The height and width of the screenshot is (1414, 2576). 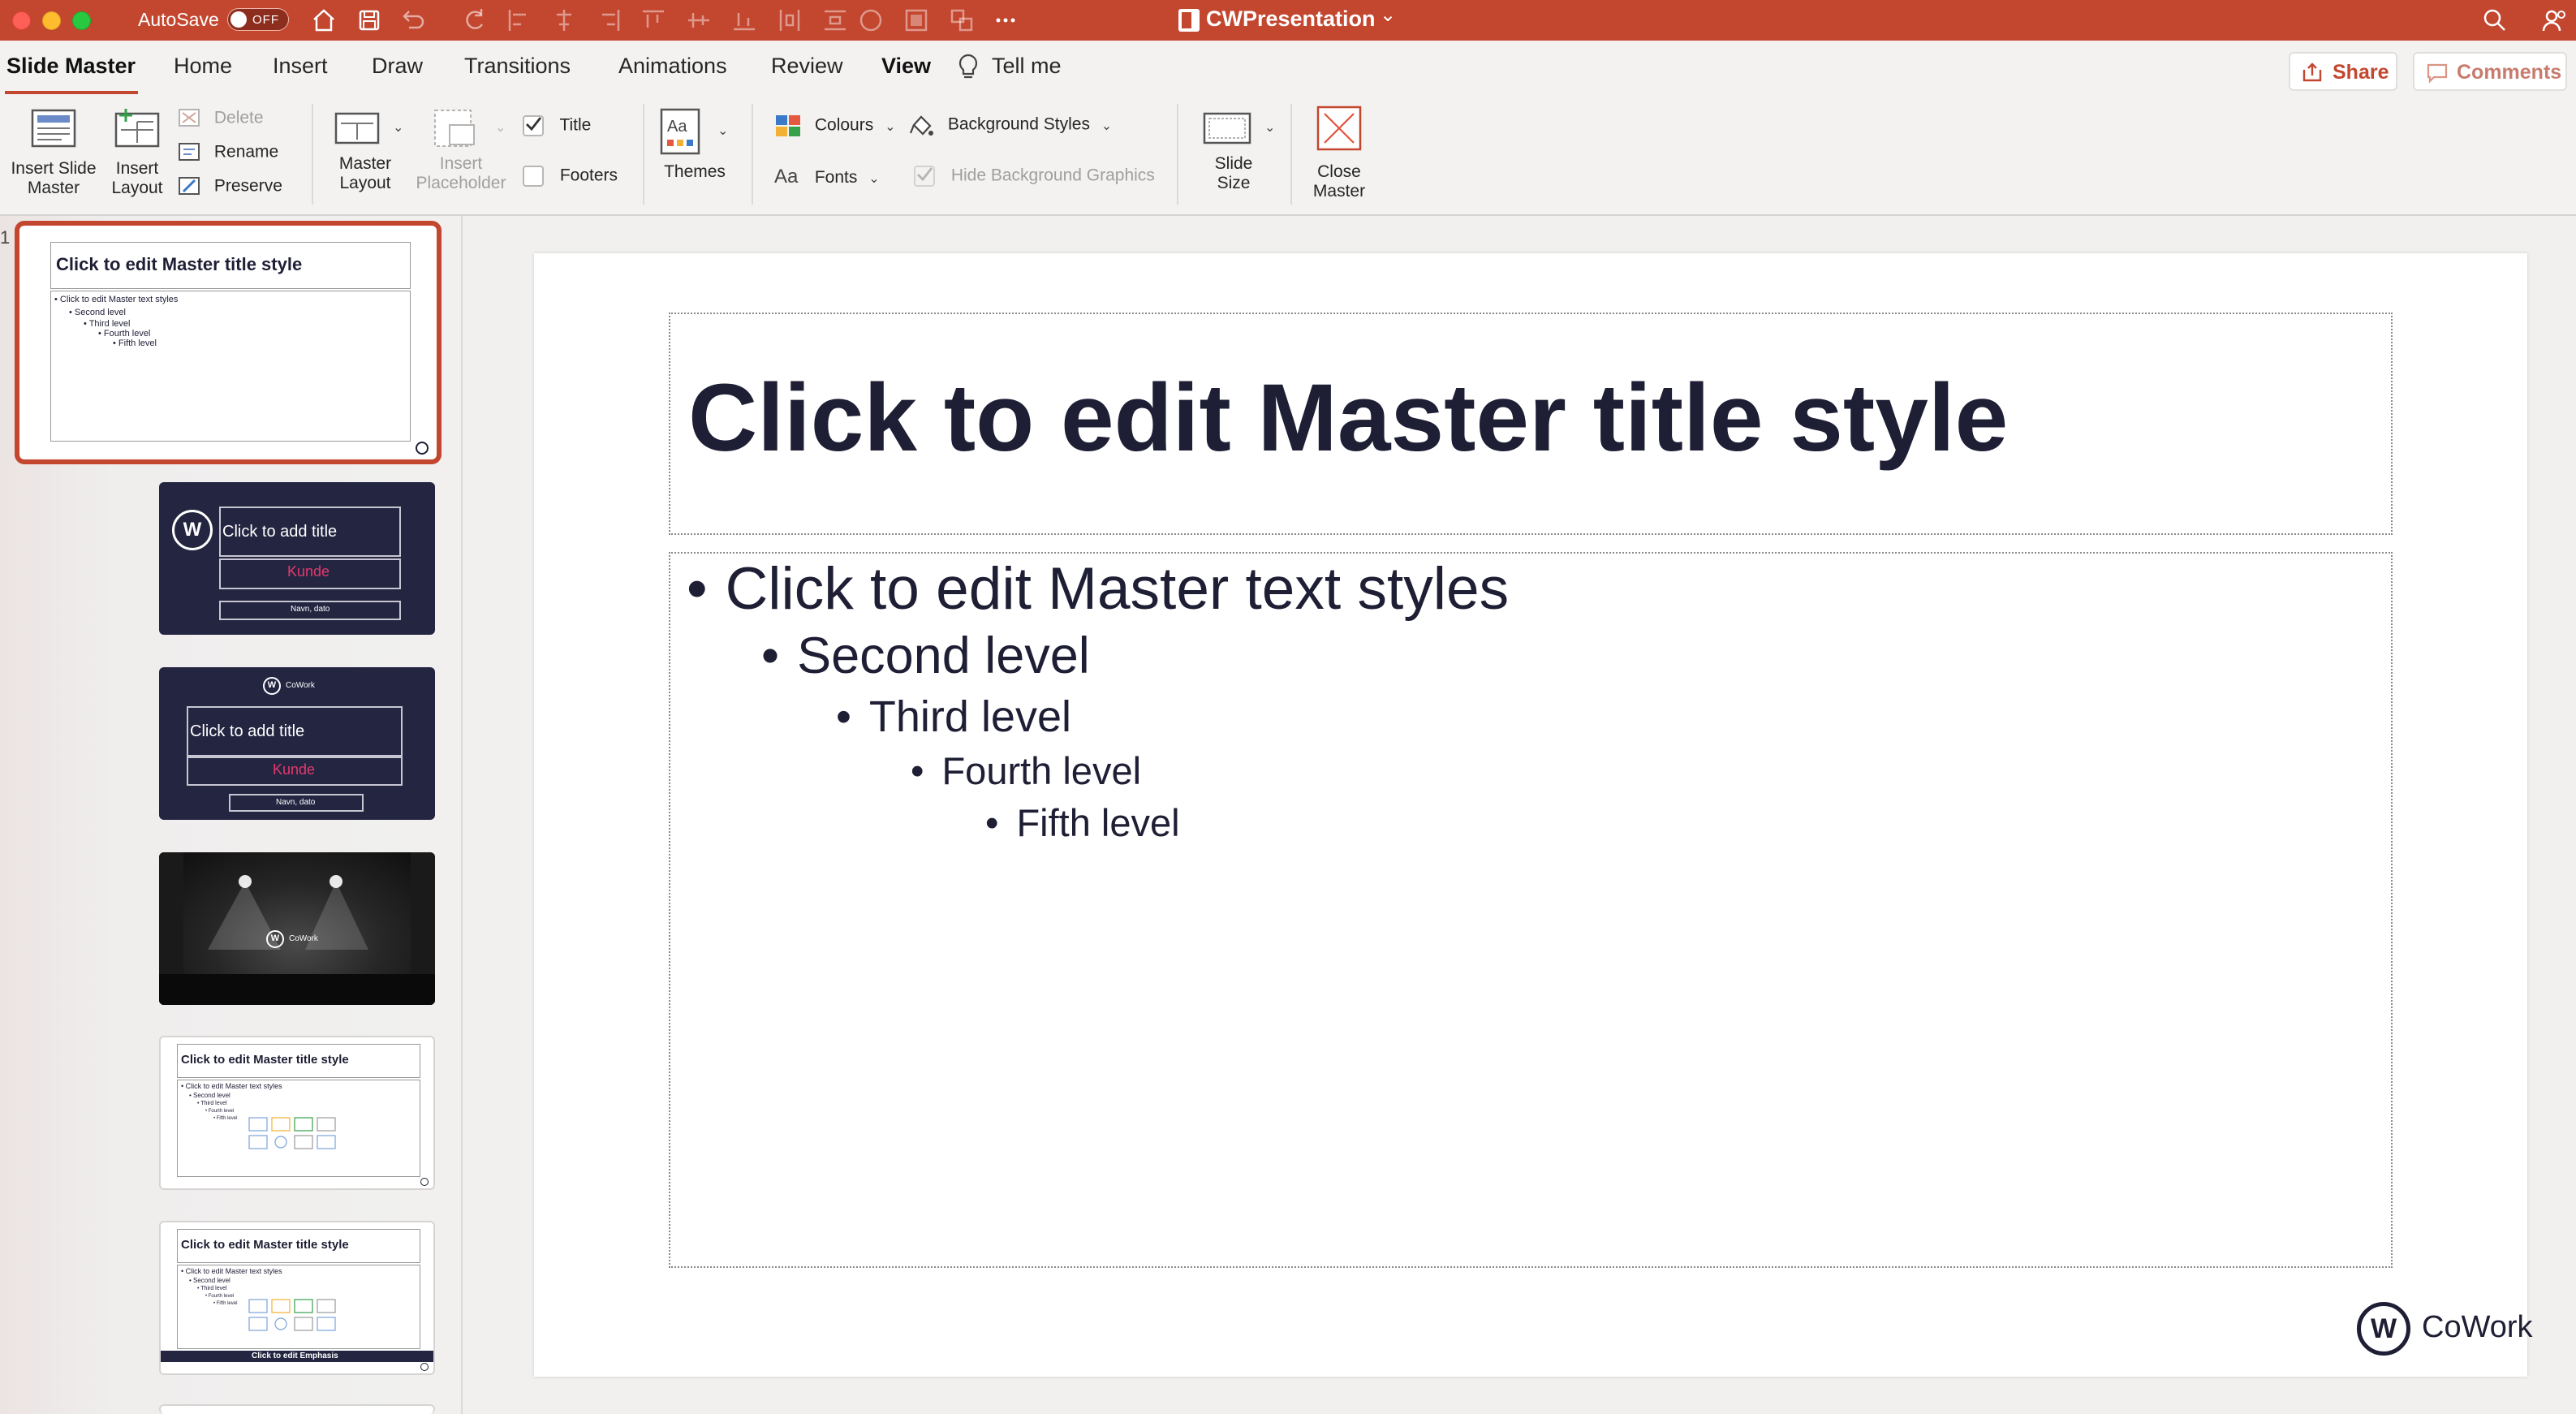 What do you see at coordinates (98, 312) in the screenshot?
I see `thumb-level-2: • Second level` at bounding box center [98, 312].